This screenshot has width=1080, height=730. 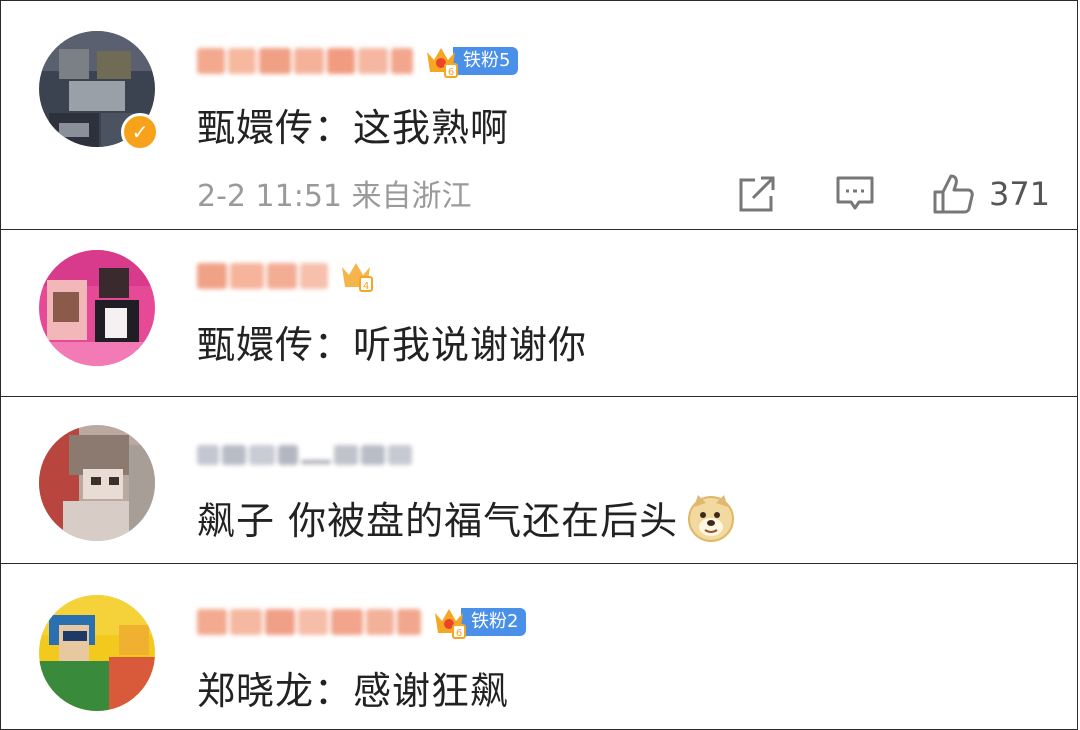 I want to click on comment-text: 甄嬛传：这我熟啊, so click(x=353, y=128).